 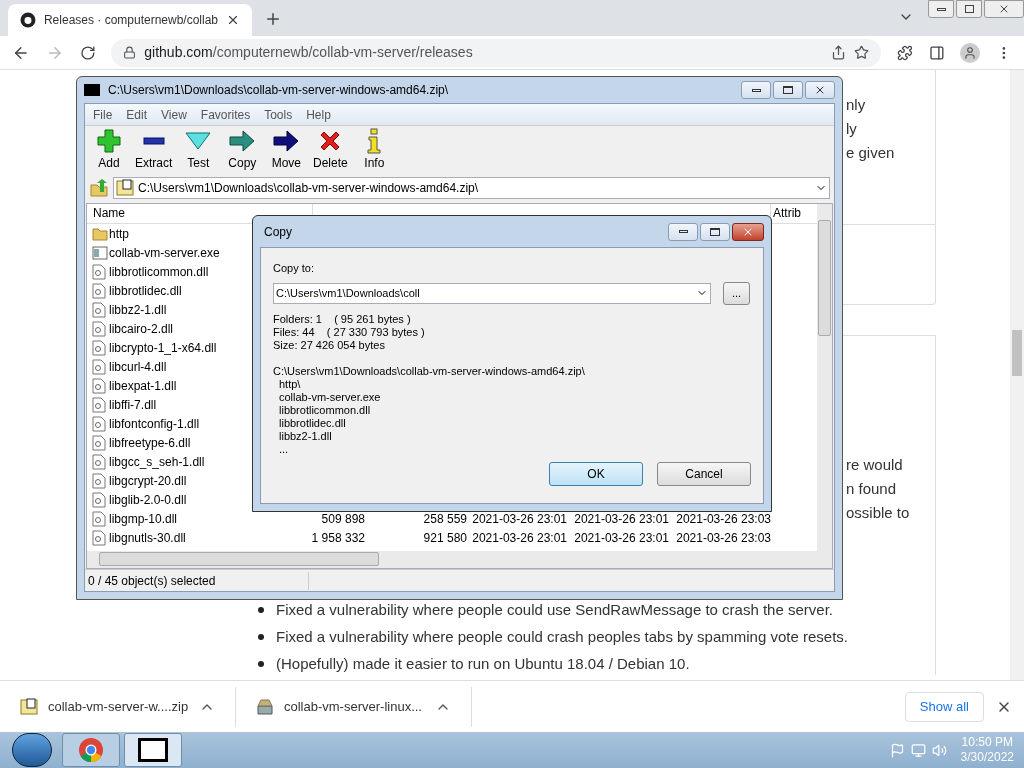 What do you see at coordinates (143, 519) in the screenshot?
I see `file-name: libgmp-10.dll` at bounding box center [143, 519].